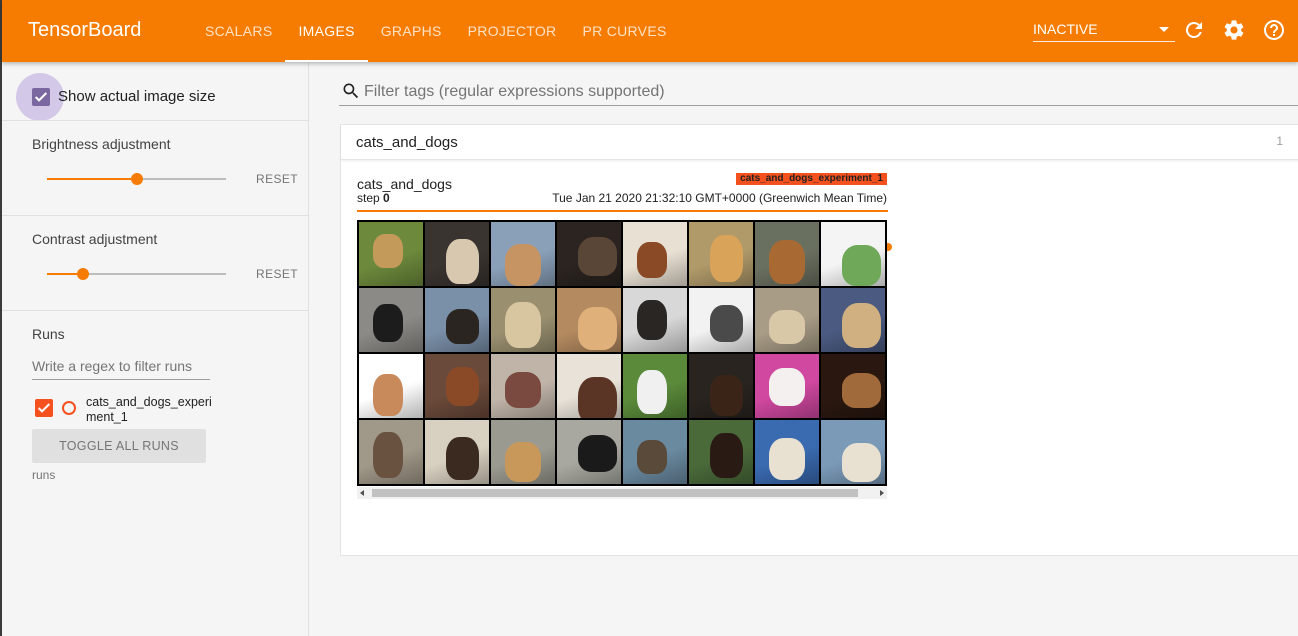 The width and height of the screenshot is (1298, 636). I want to click on slider-fill, so click(92, 179).